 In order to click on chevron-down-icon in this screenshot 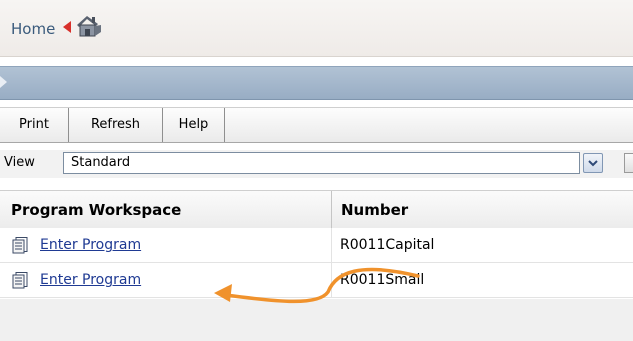, I will do `click(593, 163)`.